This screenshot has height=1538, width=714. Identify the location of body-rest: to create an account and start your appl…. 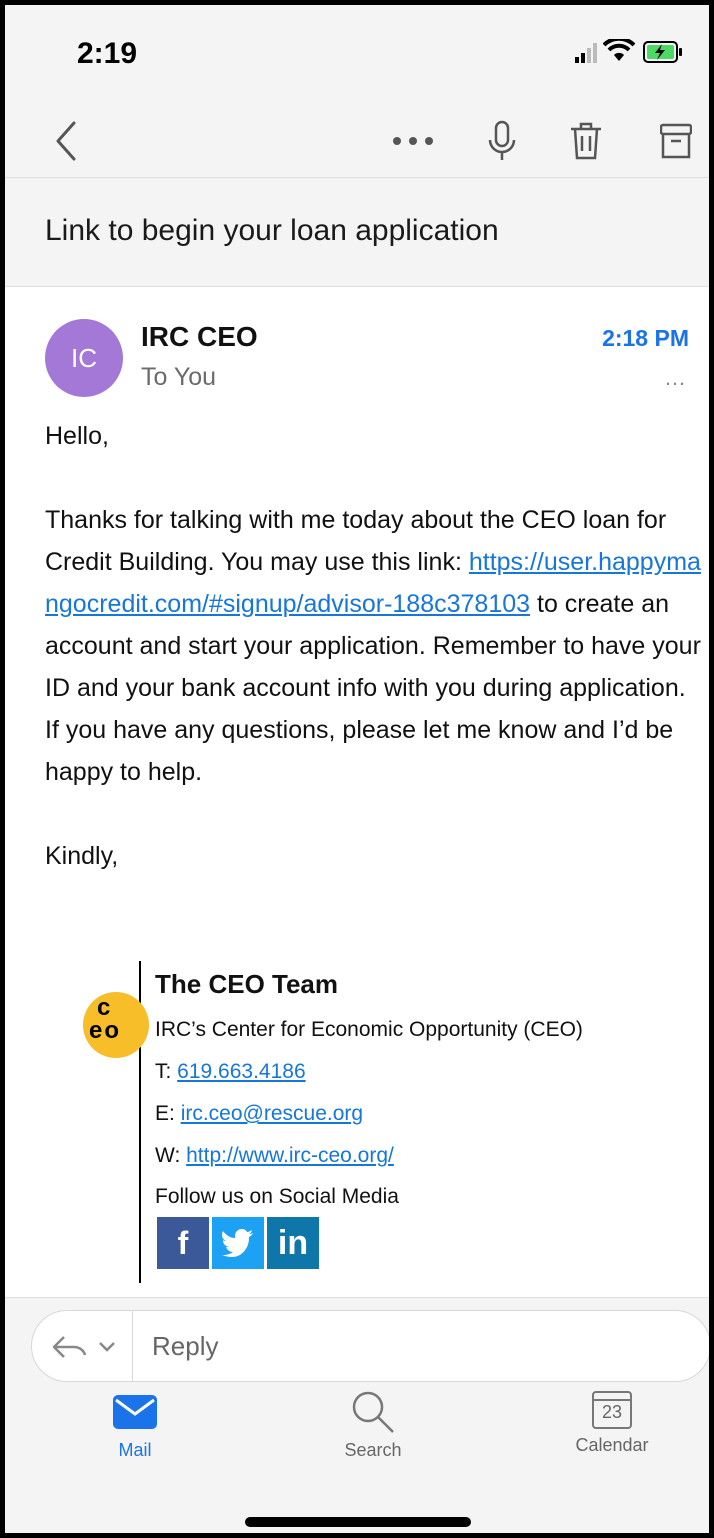
(373, 688).